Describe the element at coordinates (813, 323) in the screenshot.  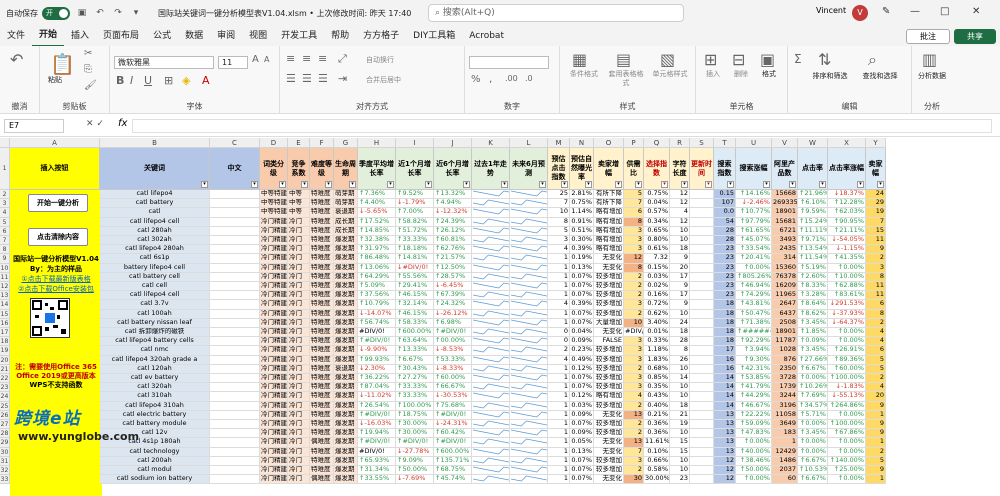
I see `table-cell: ↑3.45%` at that location.